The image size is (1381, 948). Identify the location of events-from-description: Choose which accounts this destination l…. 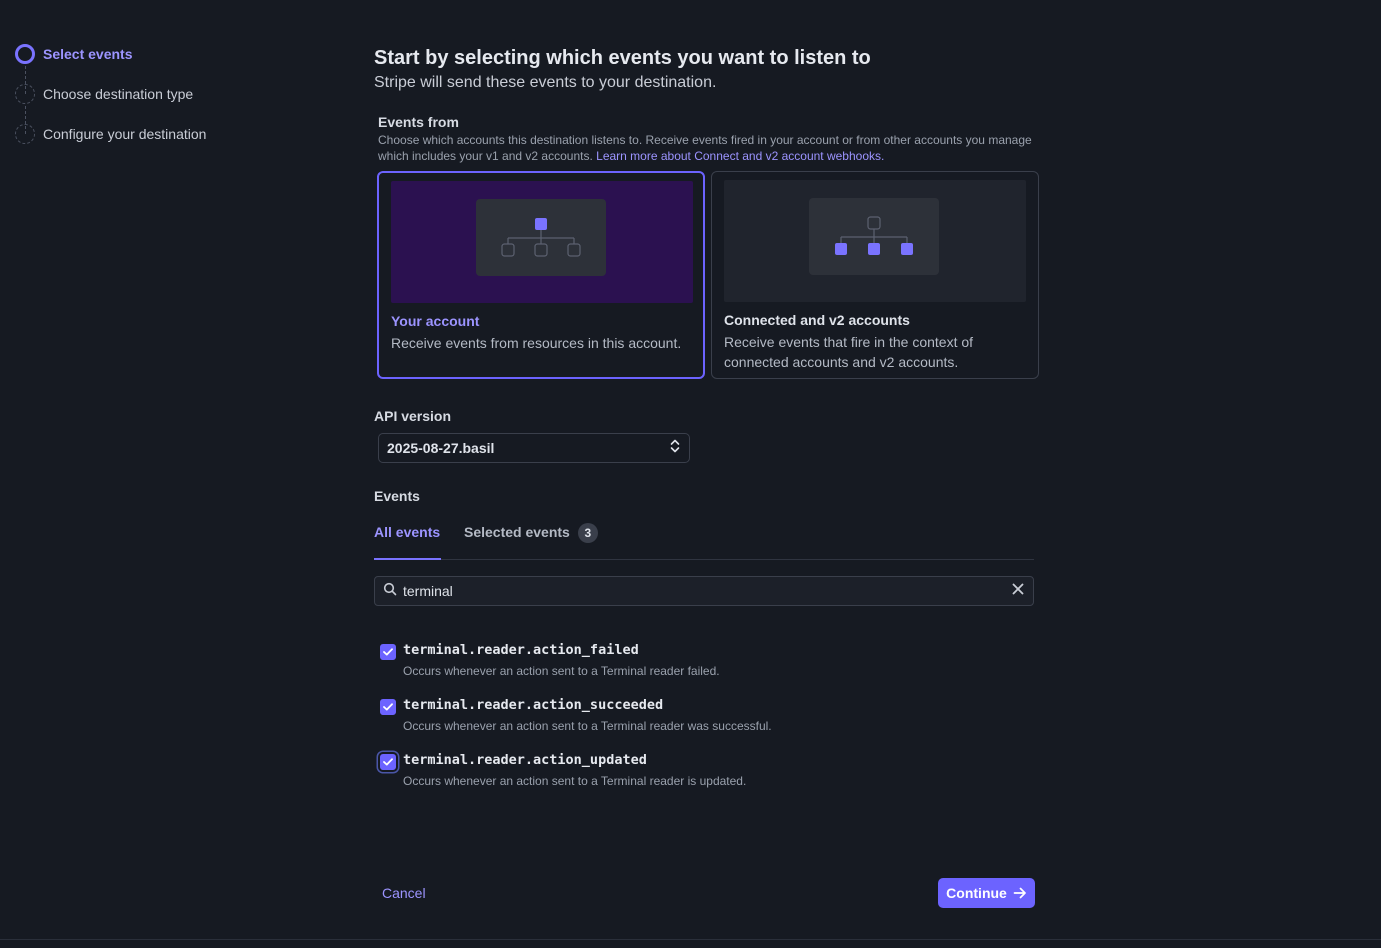
(708, 148).